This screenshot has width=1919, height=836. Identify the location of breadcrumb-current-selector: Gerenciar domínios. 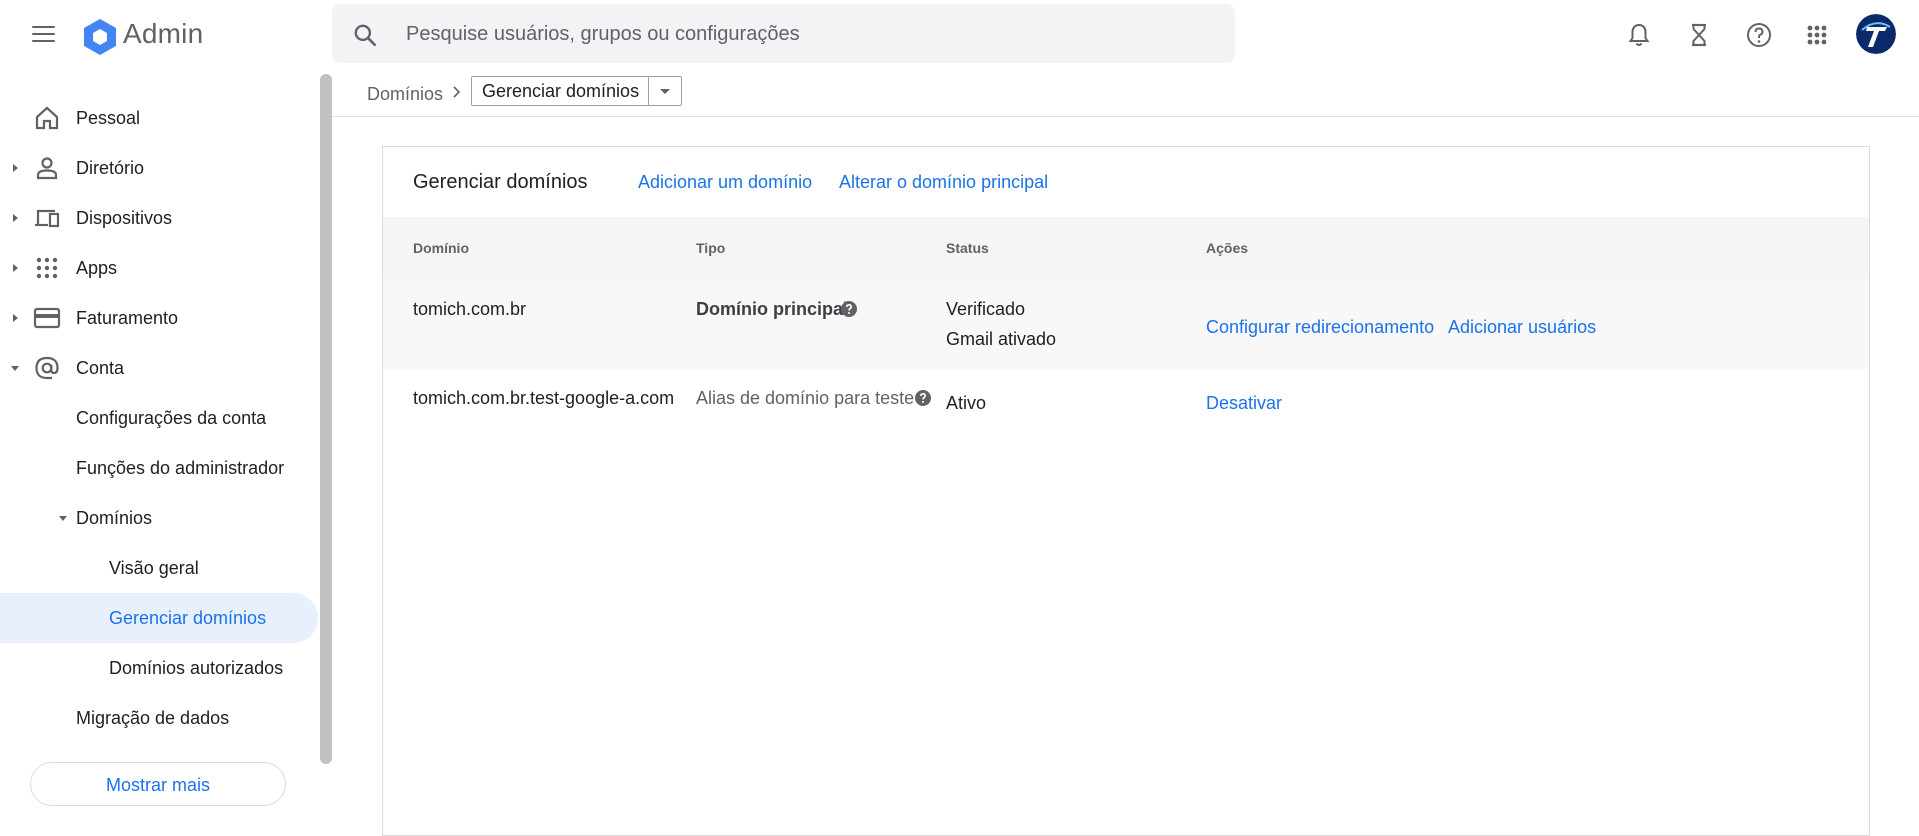
(577, 91).